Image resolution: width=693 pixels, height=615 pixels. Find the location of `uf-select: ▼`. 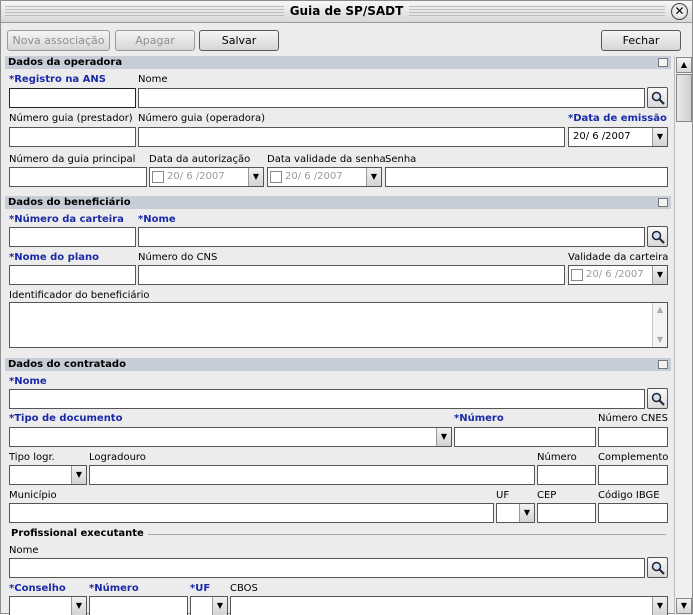

uf-select: ▼ is located at coordinates (515, 513).